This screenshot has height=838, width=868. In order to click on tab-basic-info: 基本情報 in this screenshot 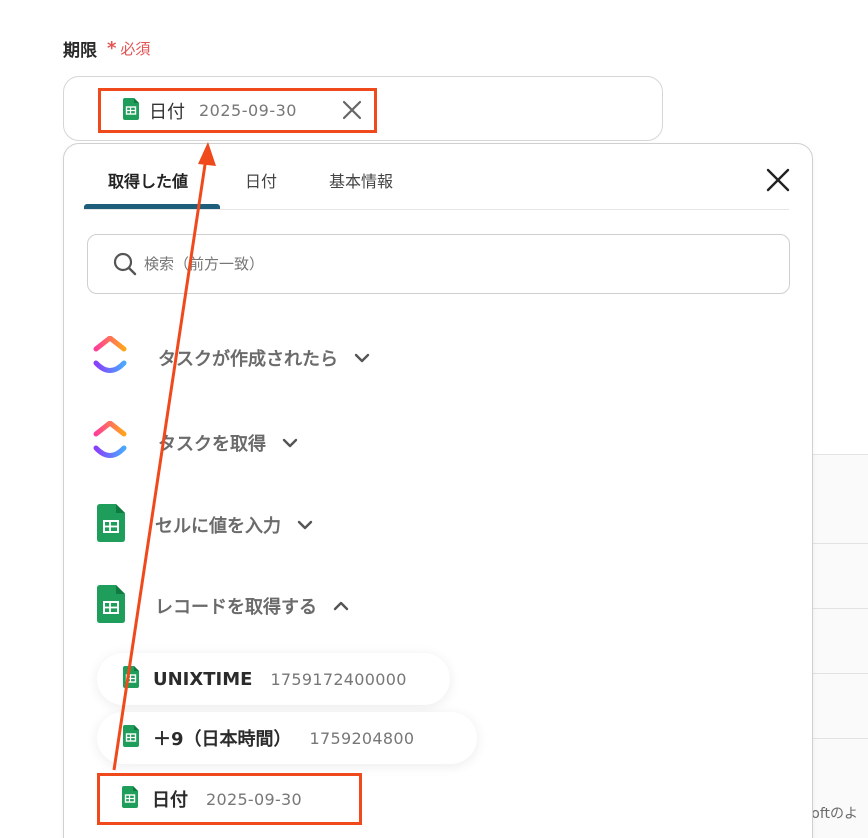, I will do `click(361, 180)`.